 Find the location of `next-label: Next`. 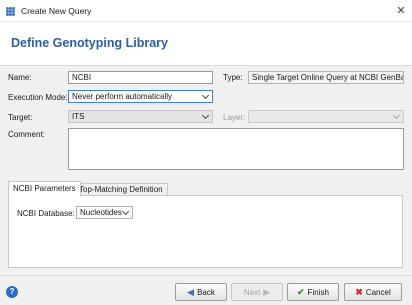

next-label: Next is located at coordinates (252, 292).